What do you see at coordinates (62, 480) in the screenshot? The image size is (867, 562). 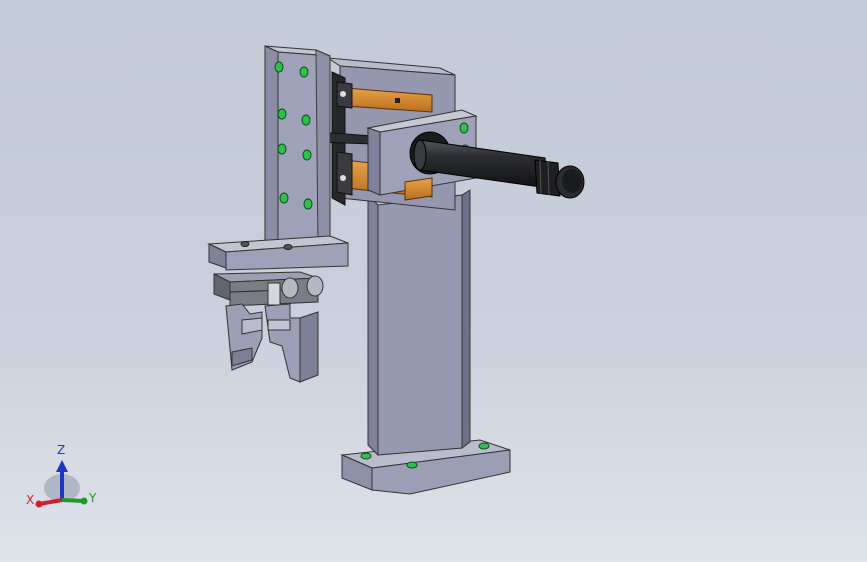 I see `coordinate-triad: Z X Y` at bounding box center [62, 480].